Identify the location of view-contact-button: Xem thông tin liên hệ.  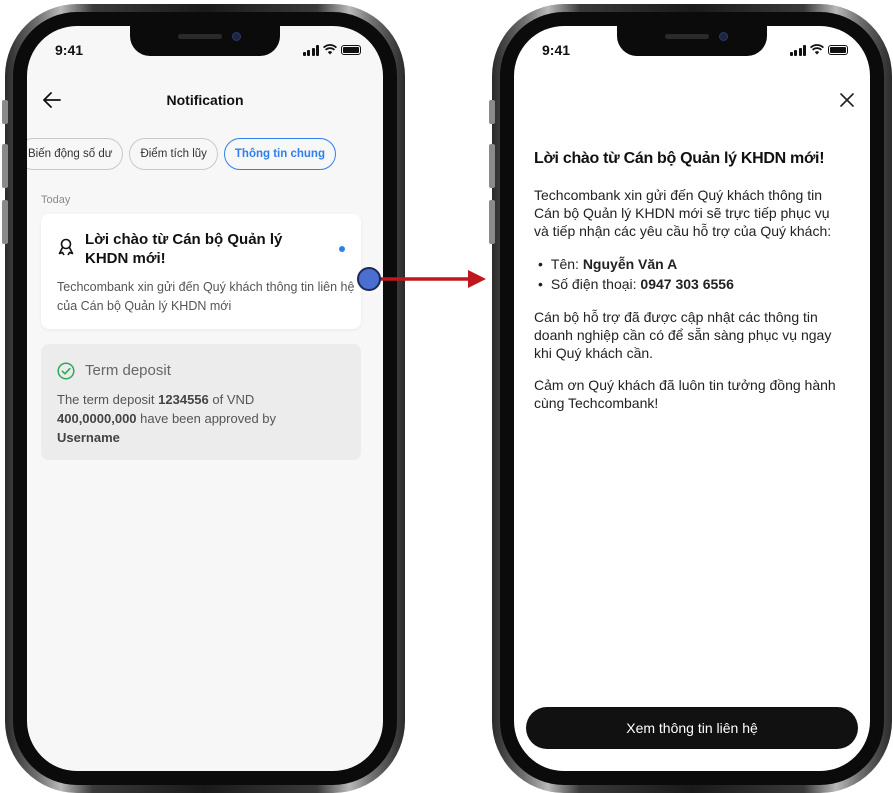
(692, 728).